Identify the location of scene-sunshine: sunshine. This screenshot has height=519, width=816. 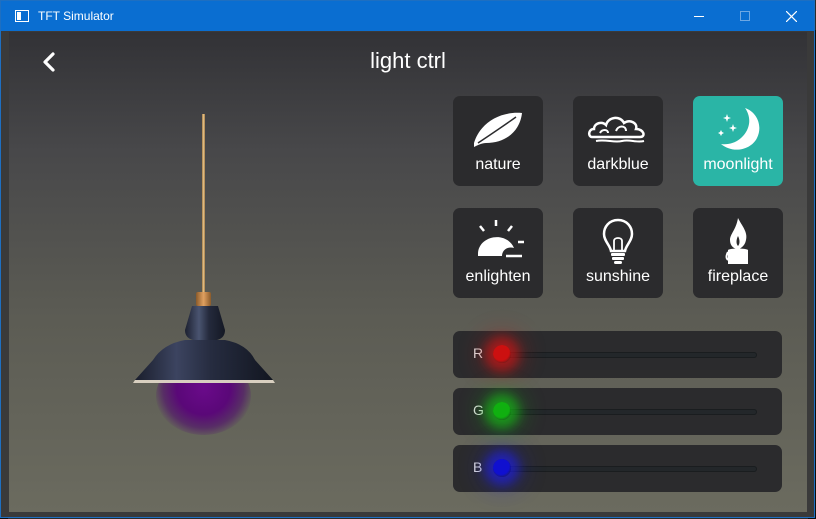
(618, 253).